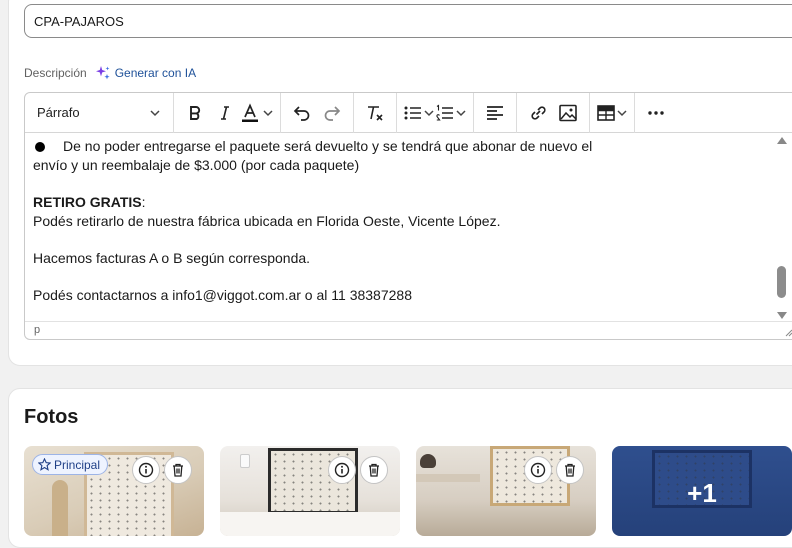 The width and height of the screenshot is (792, 548). What do you see at coordinates (245, 461) in the screenshot?
I see `wall-lamp` at bounding box center [245, 461].